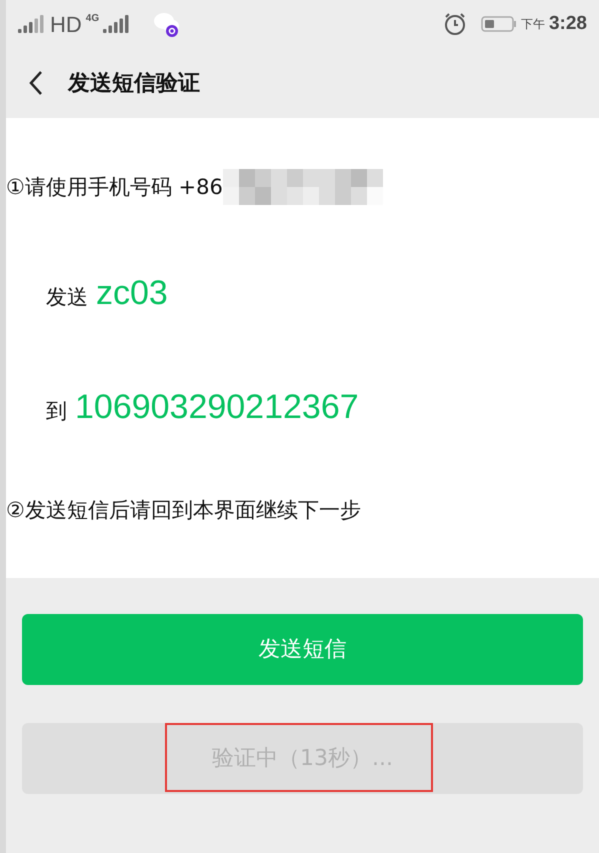 This screenshot has height=853, width=599. I want to click on alarm-icon, so click(454, 24).